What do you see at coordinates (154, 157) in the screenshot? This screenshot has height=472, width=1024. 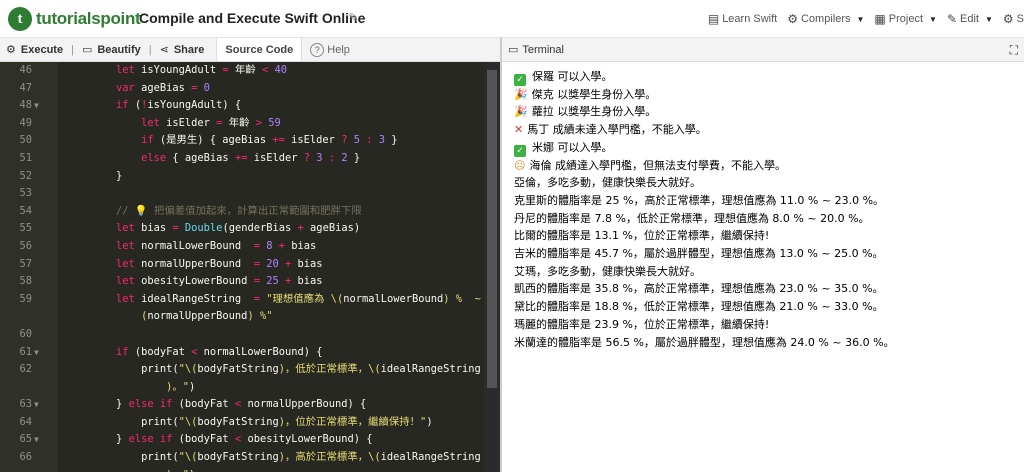 I see `code-token: else` at bounding box center [154, 157].